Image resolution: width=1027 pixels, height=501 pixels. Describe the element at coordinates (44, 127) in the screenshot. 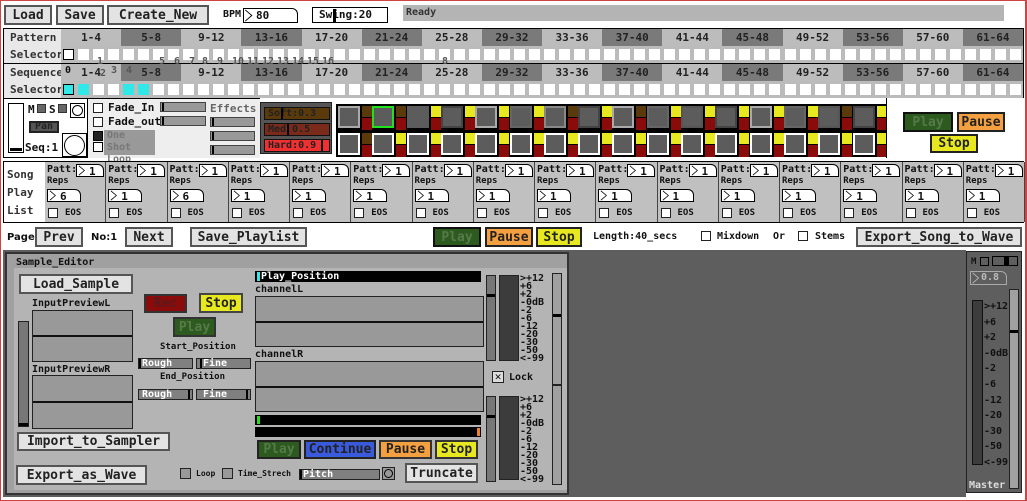

I see `pan-button: Pan` at that location.